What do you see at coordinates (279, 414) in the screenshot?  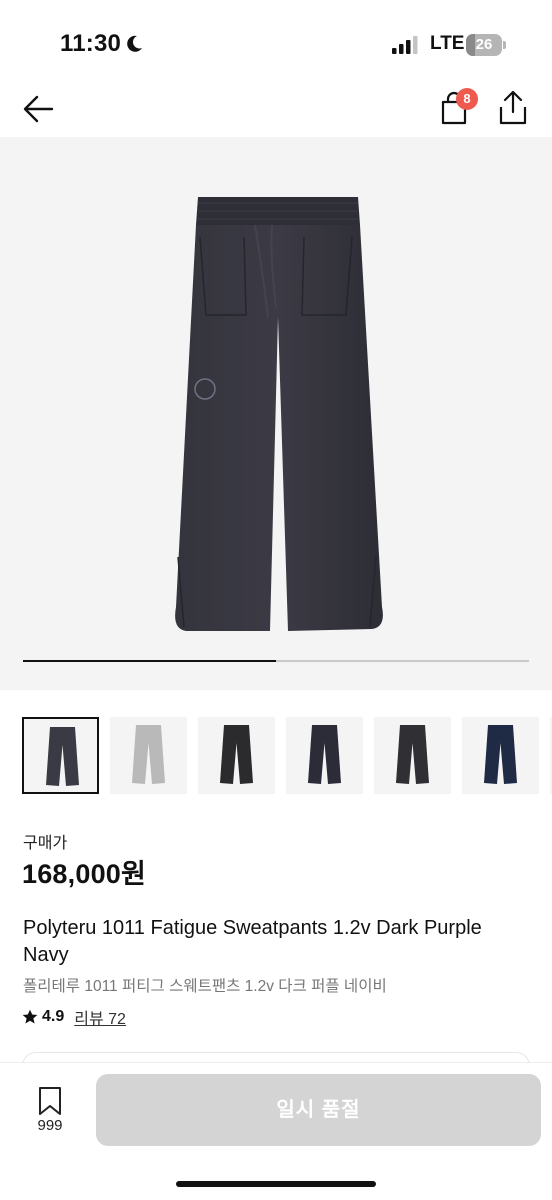 I see `product-image` at bounding box center [279, 414].